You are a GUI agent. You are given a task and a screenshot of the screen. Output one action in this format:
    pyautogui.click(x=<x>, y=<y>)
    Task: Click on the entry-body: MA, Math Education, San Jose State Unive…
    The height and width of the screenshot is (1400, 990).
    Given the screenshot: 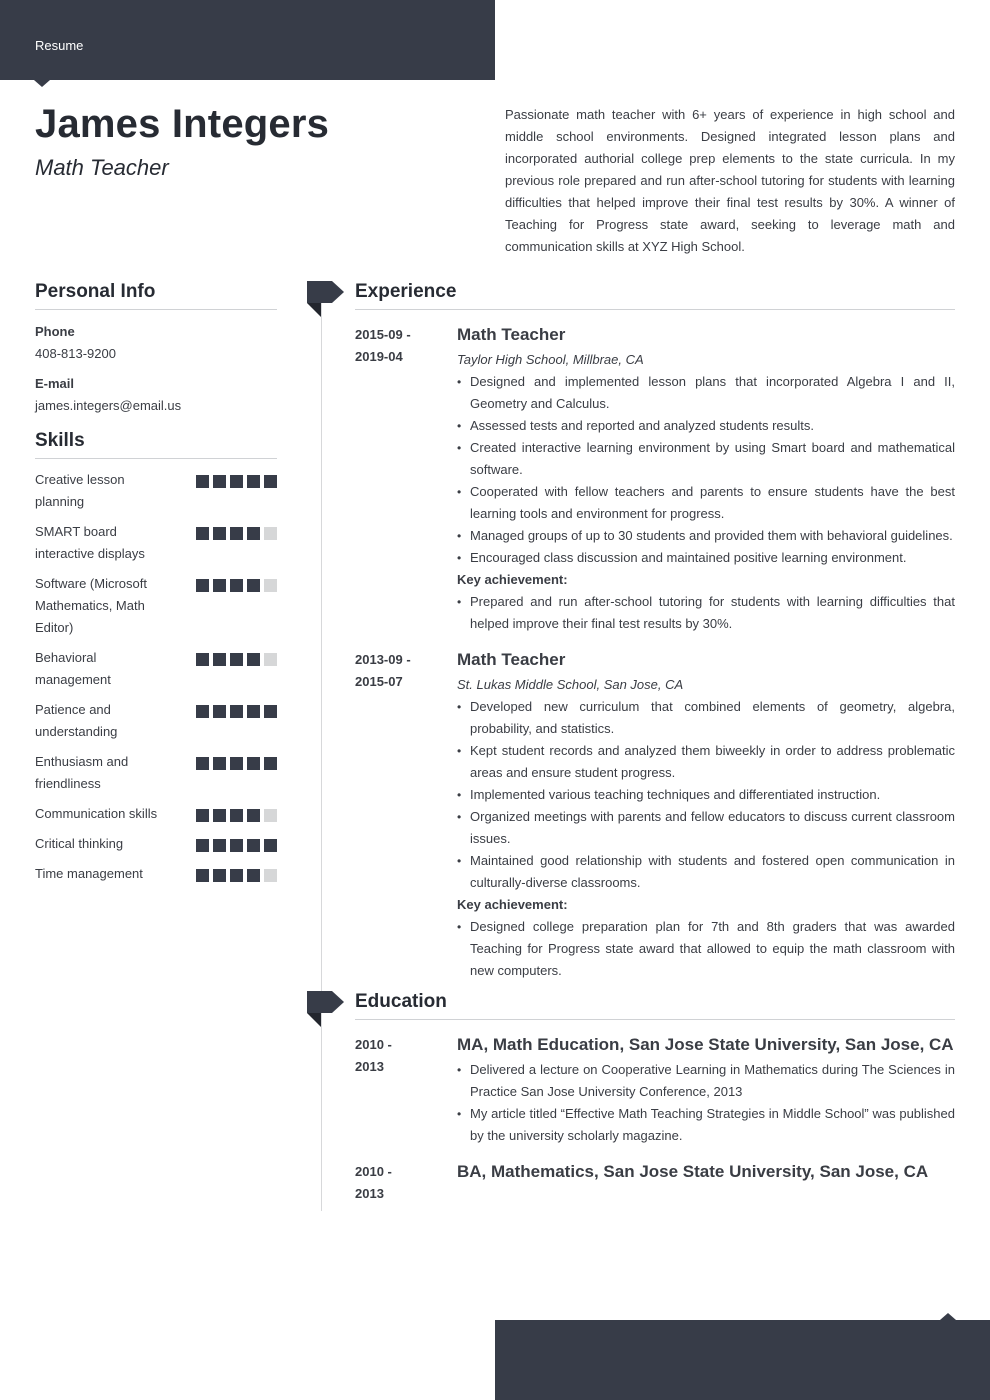 What is the action you would take?
    pyautogui.click(x=706, y=1090)
    